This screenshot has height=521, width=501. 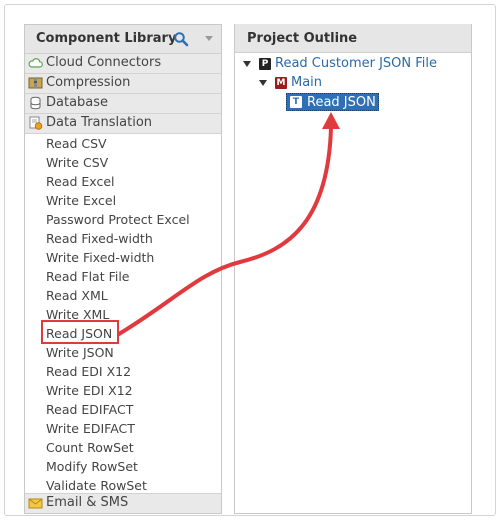 What do you see at coordinates (123, 104) in the screenshot?
I see `category-database: Database` at bounding box center [123, 104].